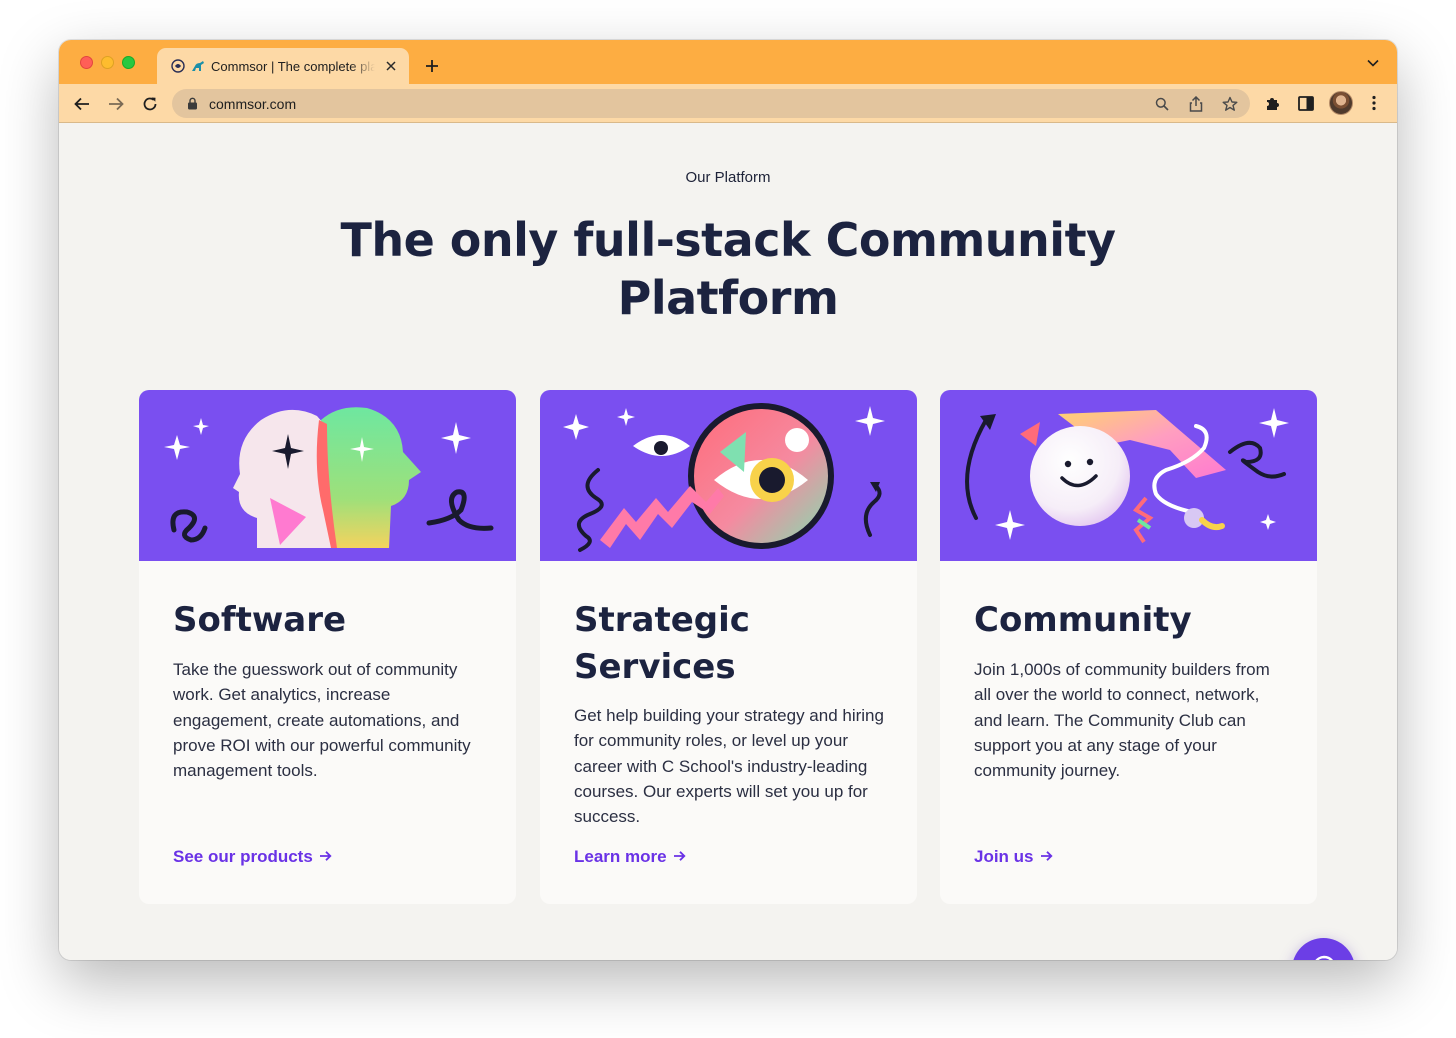  What do you see at coordinates (1004, 856) in the screenshot?
I see `cta-label: Join us` at bounding box center [1004, 856].